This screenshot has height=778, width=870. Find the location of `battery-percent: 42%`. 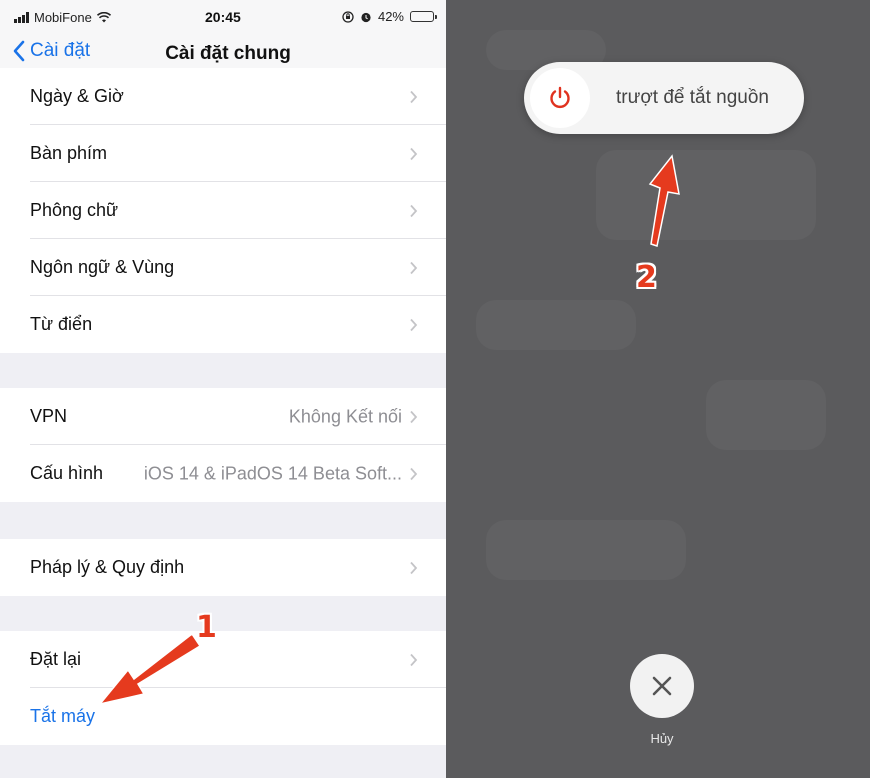

battery-percent: 42% is located at coordinates (390, 16).